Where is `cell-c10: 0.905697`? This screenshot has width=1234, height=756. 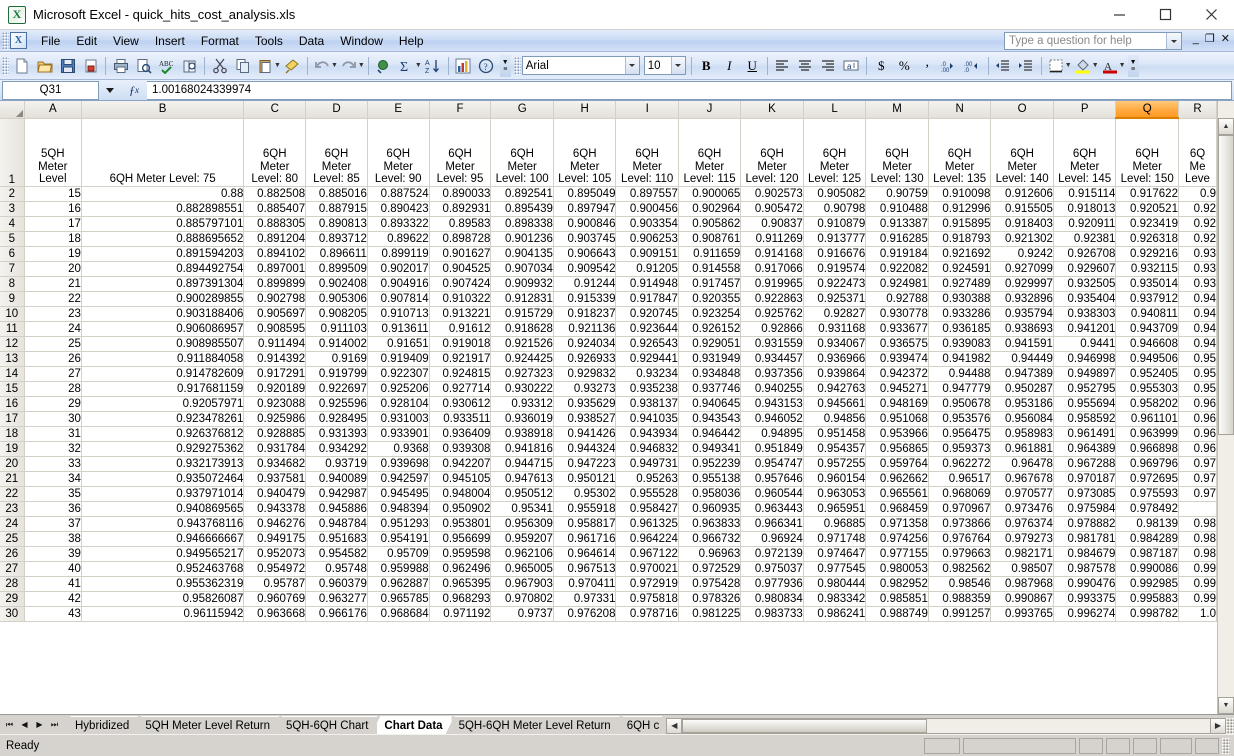 cell-c10: 0.905697 is located at coordinates (275, 314).